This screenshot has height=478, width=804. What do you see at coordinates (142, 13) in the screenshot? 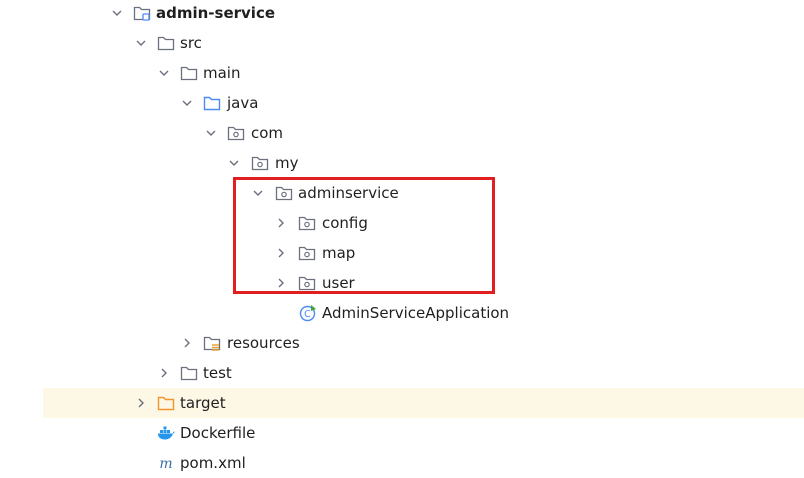
I see `module-folder-icon` at bounding box center [142, 13].